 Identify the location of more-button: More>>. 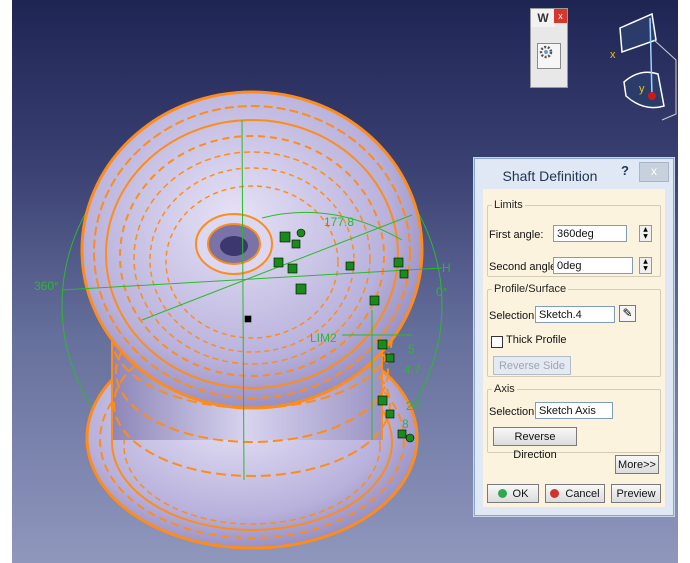
(637, 464).